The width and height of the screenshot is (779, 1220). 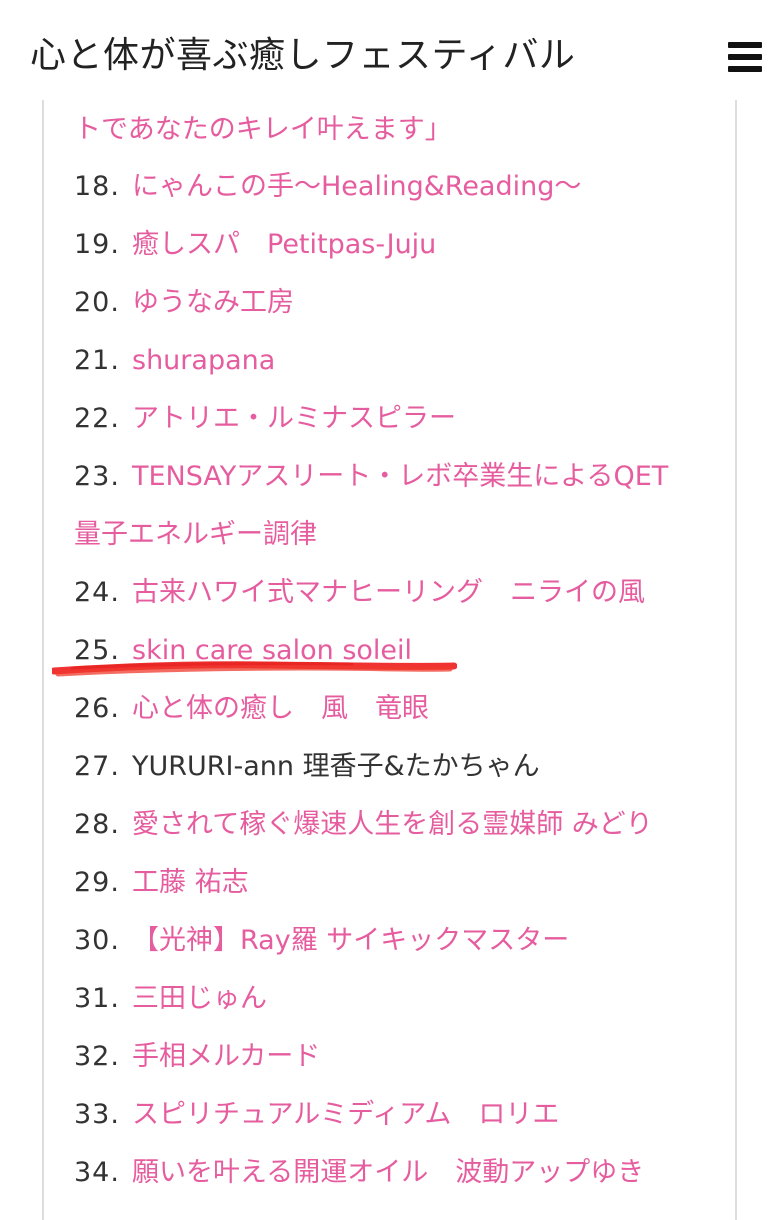 I want to click on list-item-link: 量子エネルギー調律, so click(x=195, y=534).